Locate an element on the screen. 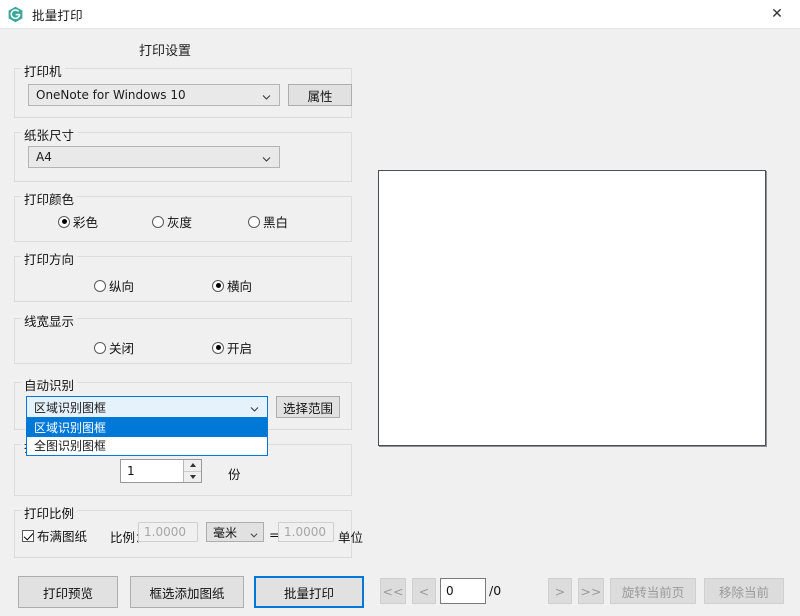  radio-label: 纵向 is located at coordinates (122, 286).